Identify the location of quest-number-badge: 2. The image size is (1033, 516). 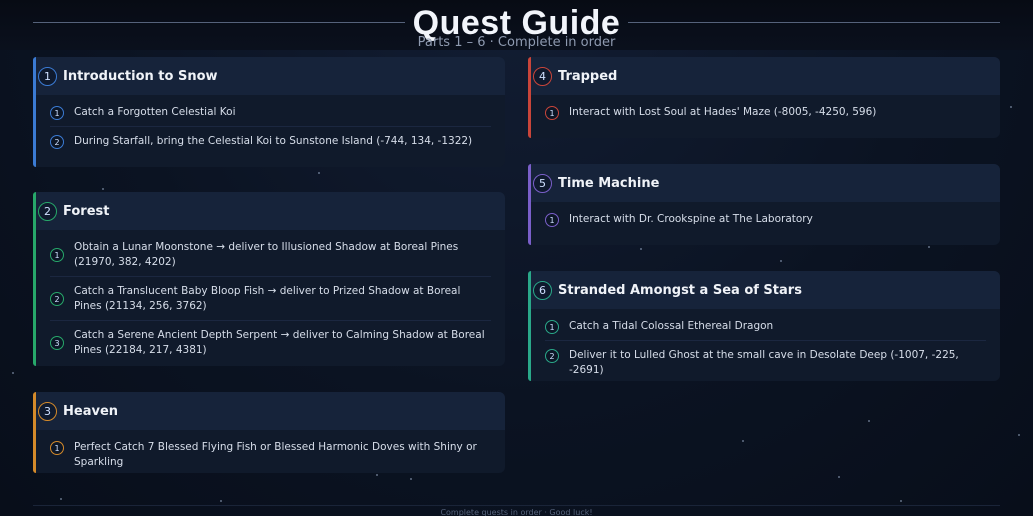
(47, 211).